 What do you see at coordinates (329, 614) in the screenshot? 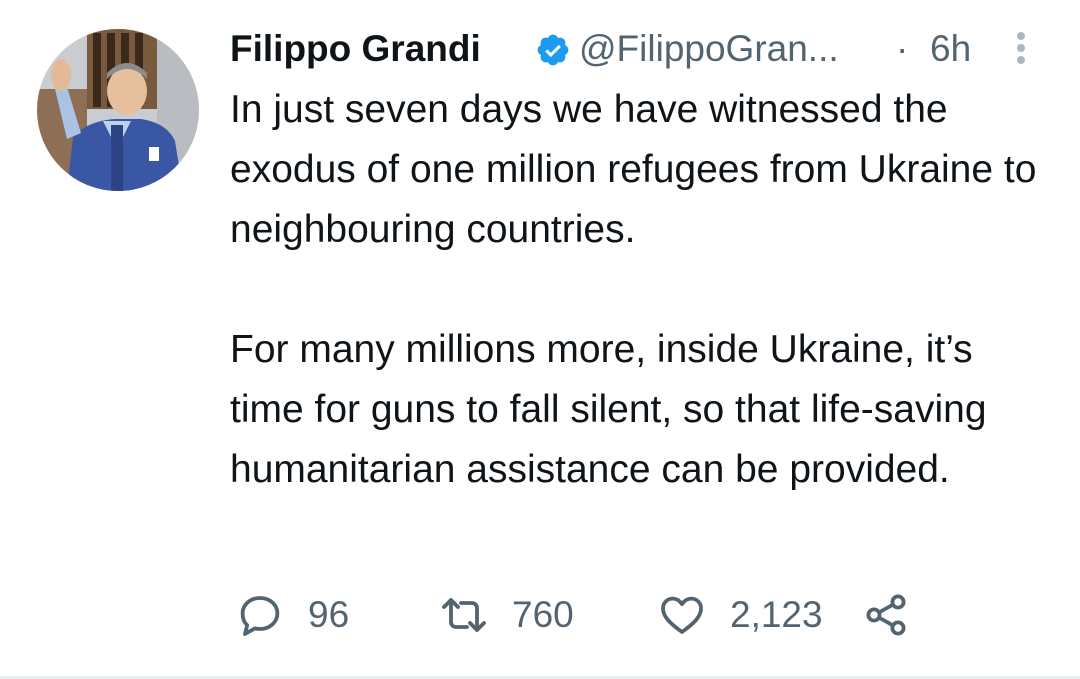
I see `reply-count: 96` at bounding box center [329, 614].